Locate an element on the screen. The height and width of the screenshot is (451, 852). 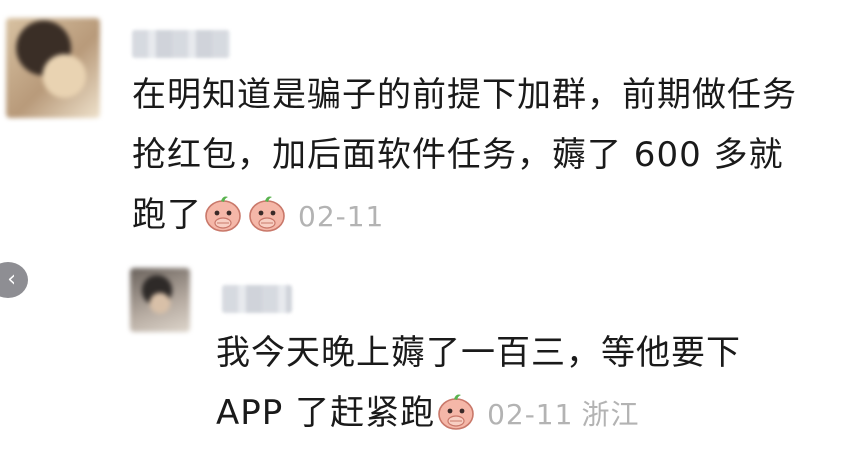
reply-text-line-1: 我今天晚上薅了一百三，等他要下 is located at coordinates (478, 353).